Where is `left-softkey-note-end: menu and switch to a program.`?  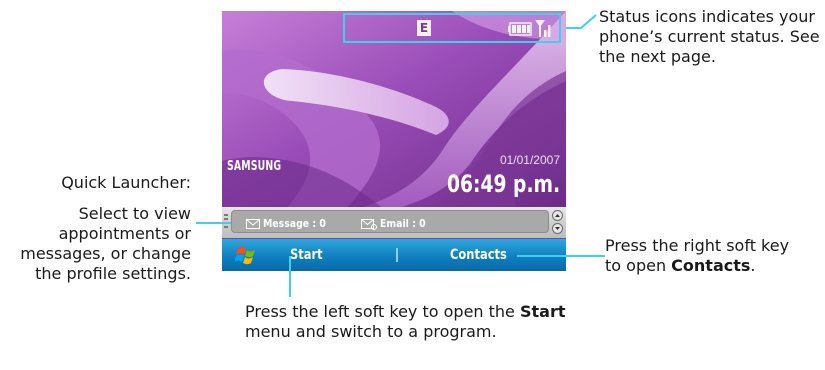 left-softkey-note-end: menu and switch to a program. is located at coordinates (371, 331).